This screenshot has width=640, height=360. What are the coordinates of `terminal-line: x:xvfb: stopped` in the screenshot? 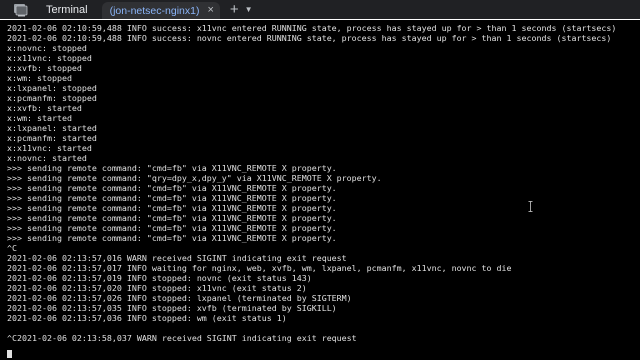 It's located at (44, 68).